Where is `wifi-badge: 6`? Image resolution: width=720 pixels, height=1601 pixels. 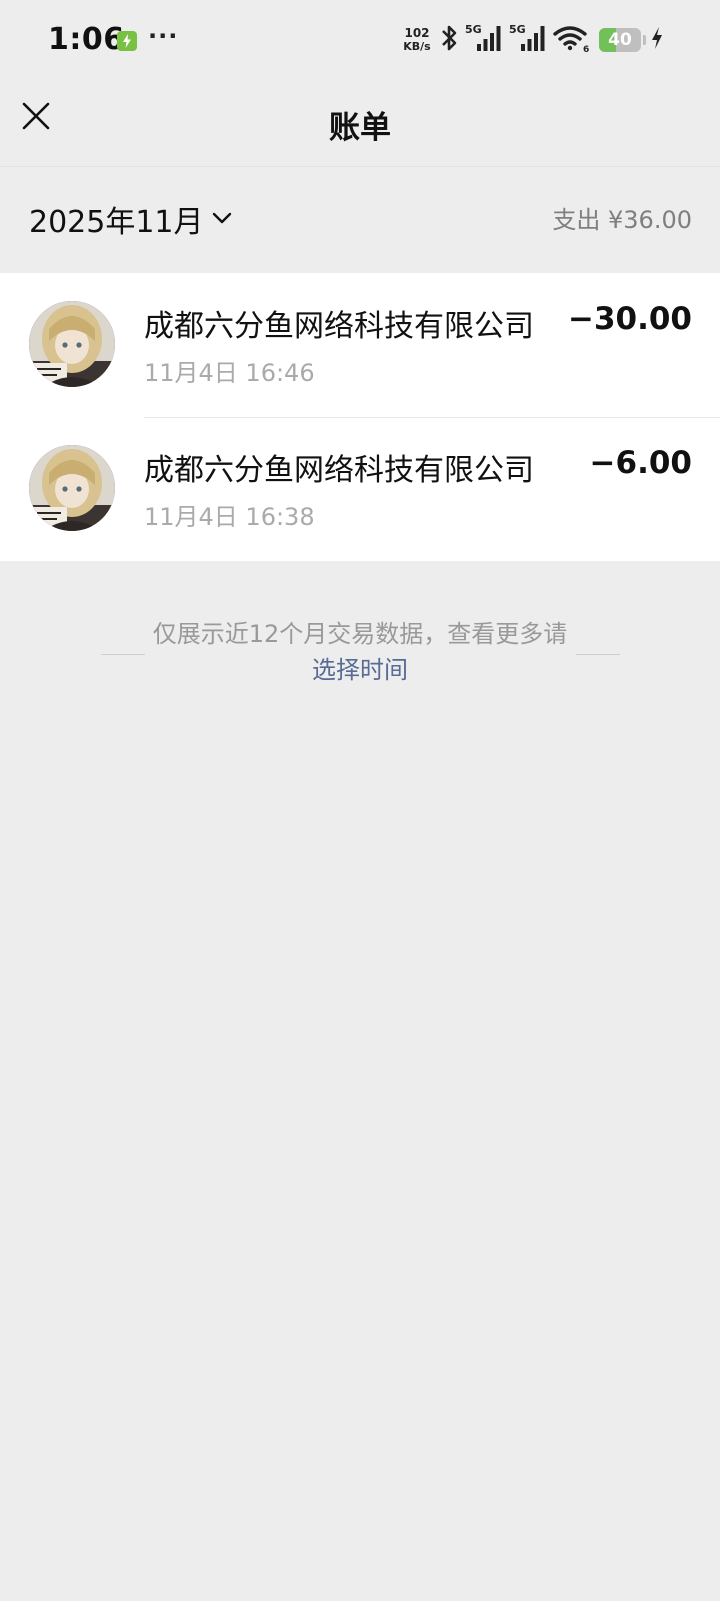 wifi-badge: 6 is located at coordinates (586, 49).